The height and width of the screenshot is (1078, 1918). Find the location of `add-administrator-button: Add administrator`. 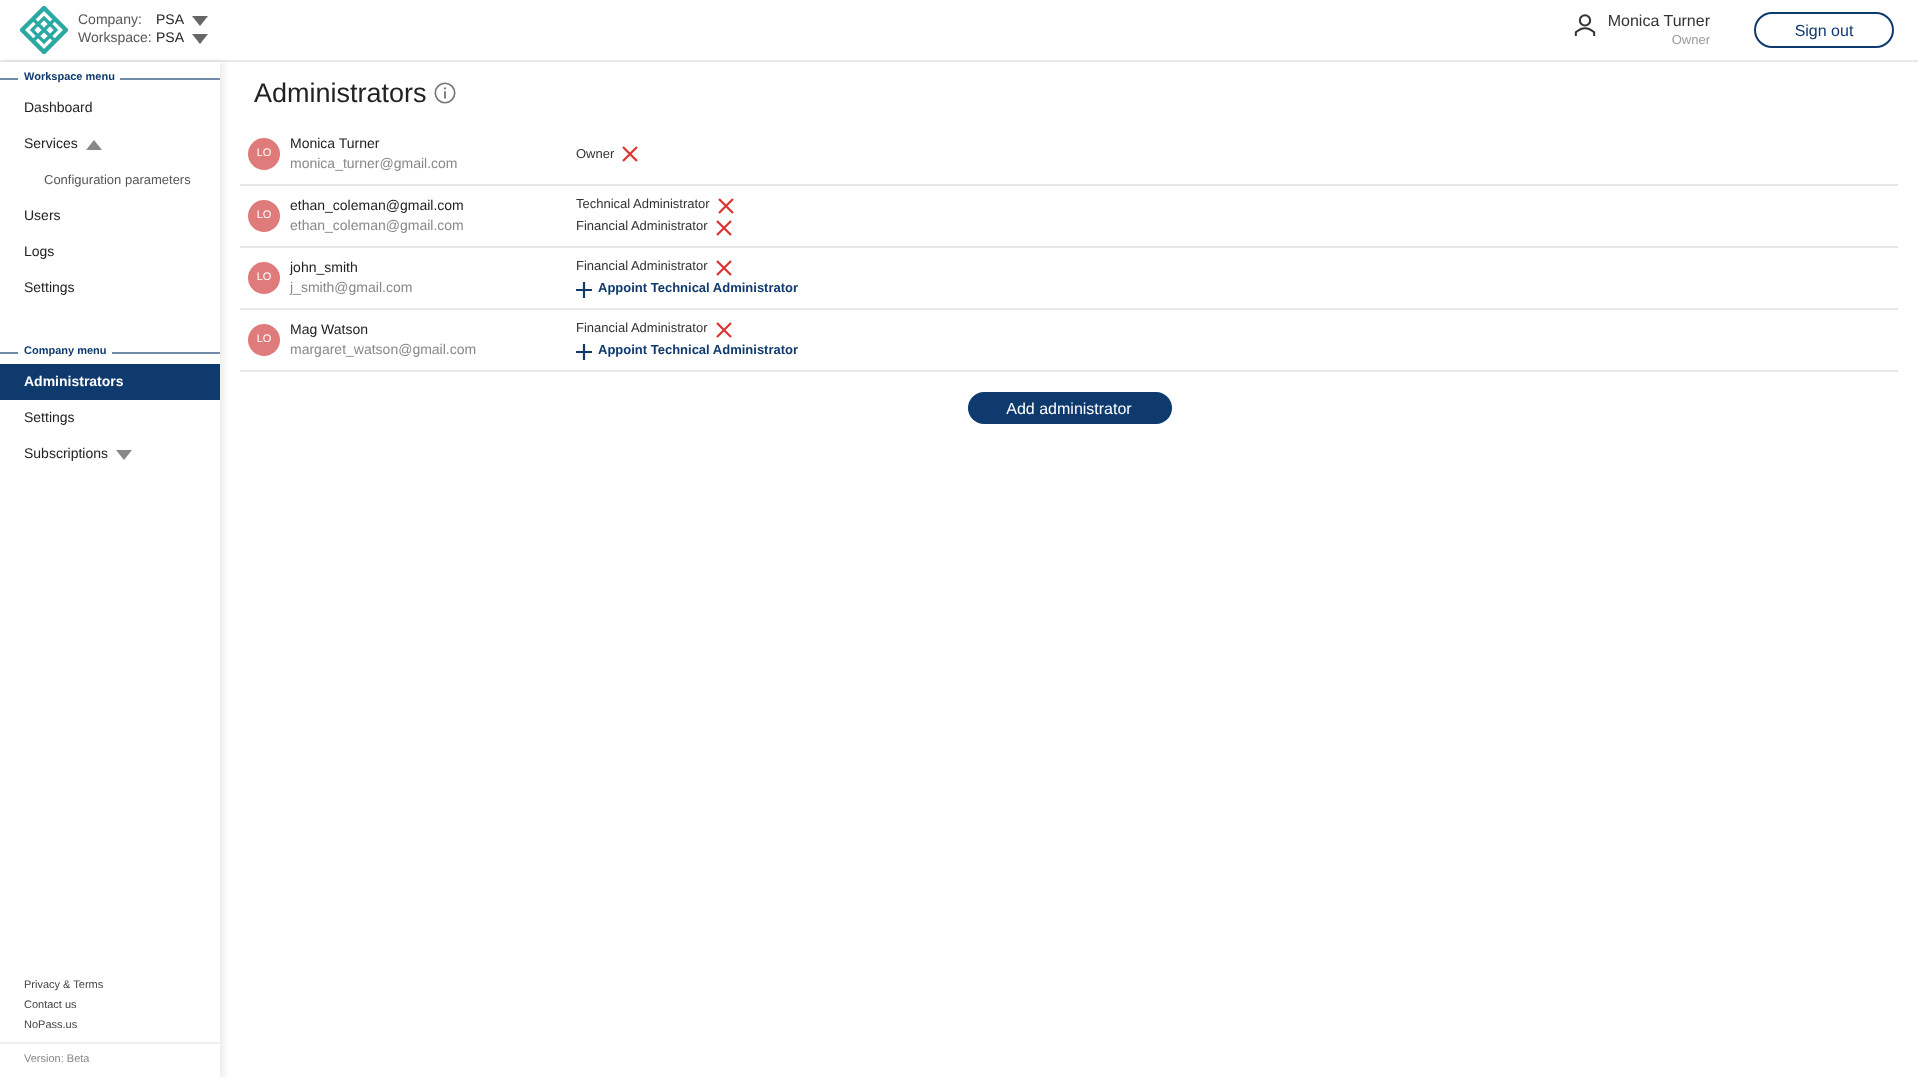

add-administrator-button: Add administrator is located at coordinates (1069, 408).